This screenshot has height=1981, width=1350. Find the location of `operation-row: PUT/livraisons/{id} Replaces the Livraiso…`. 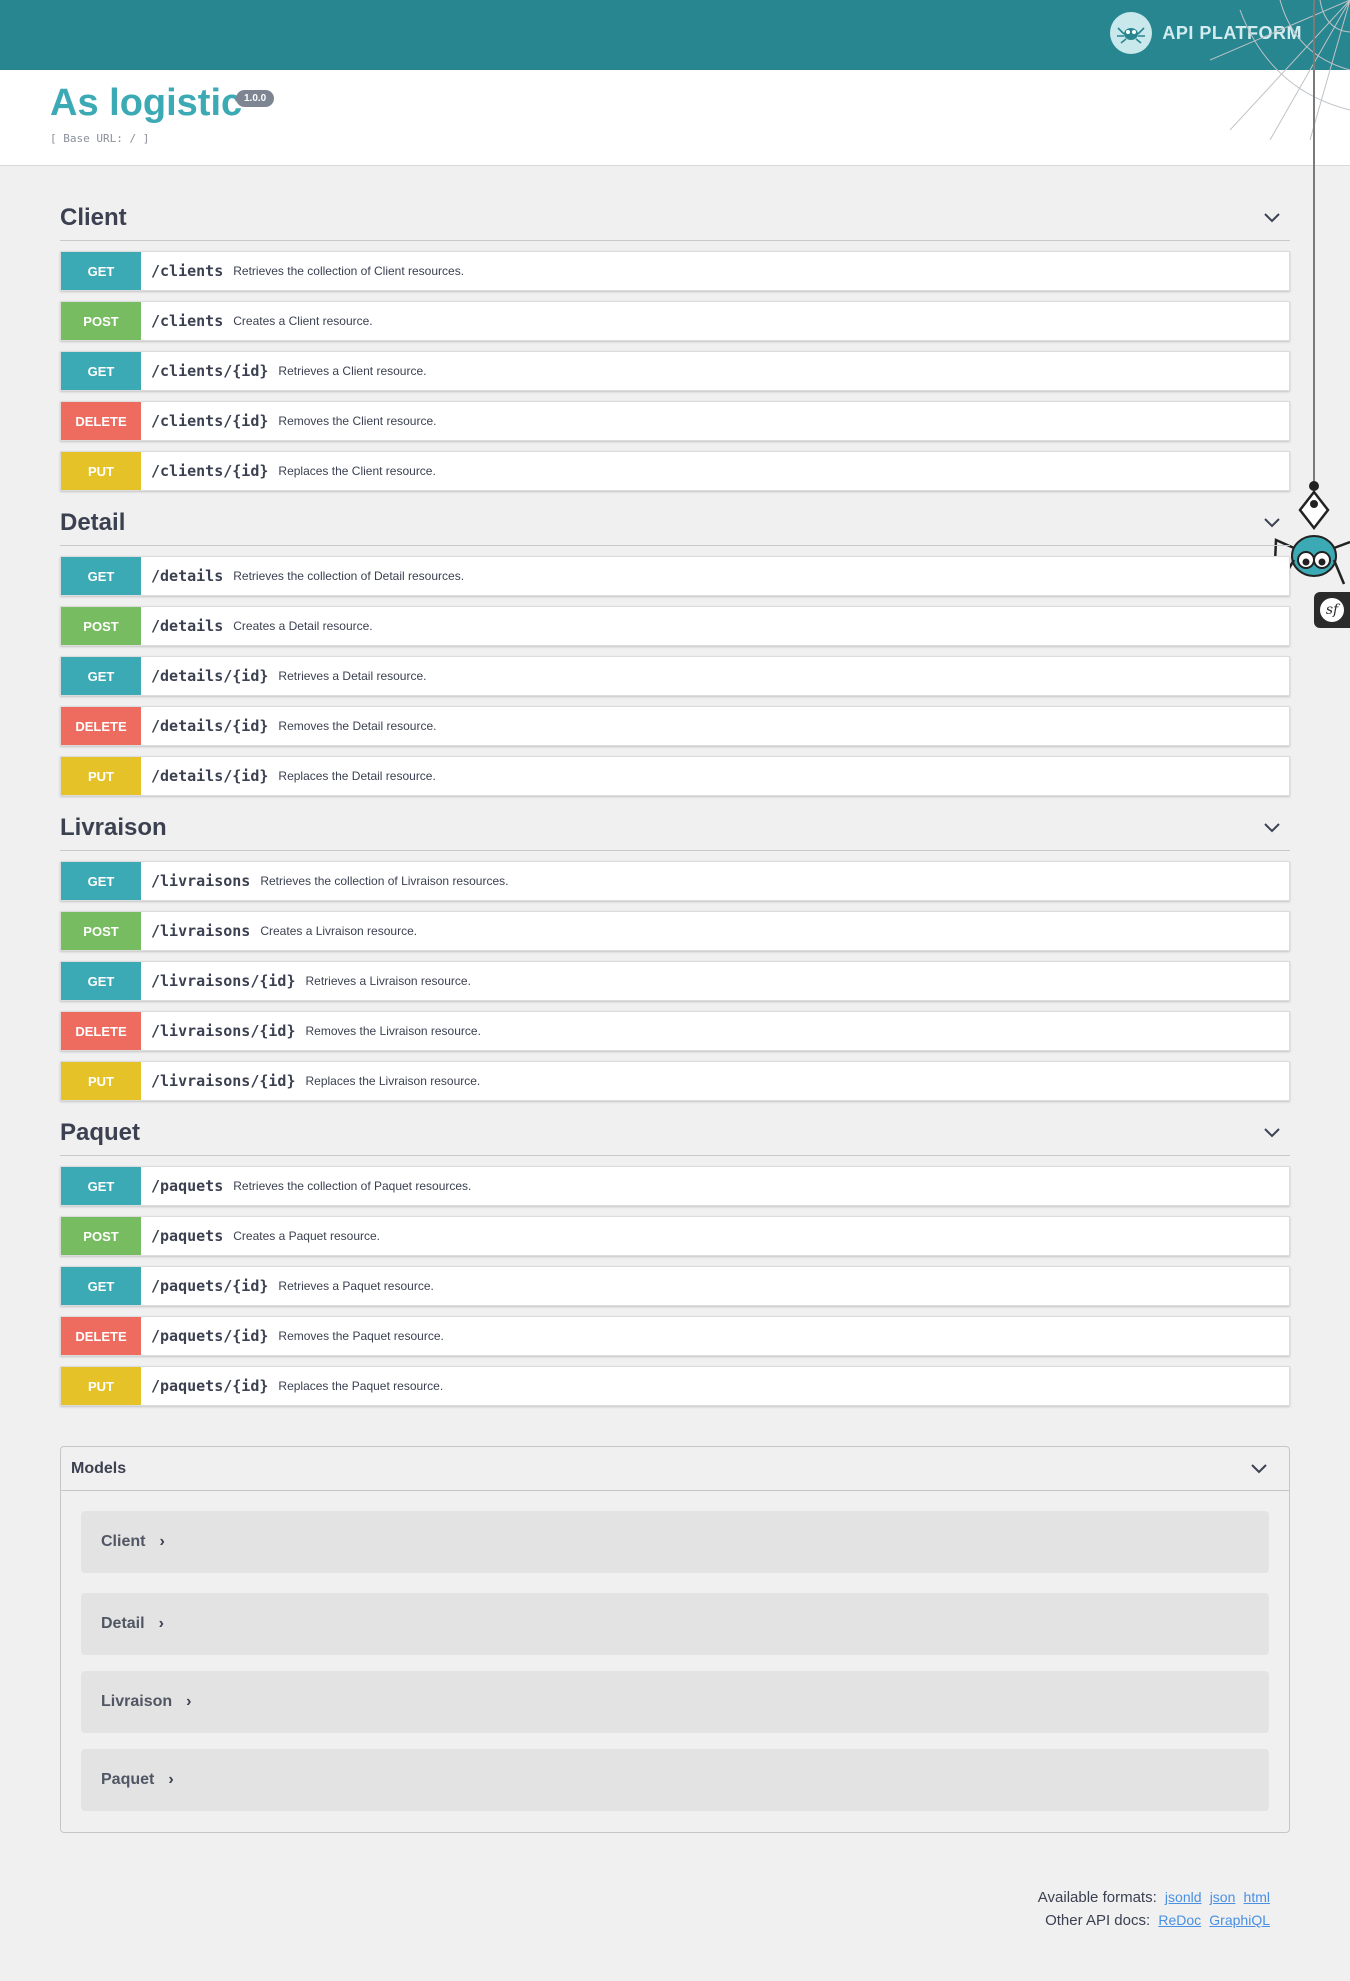

operation-row: PUT/livraisons/{id} Replaces the Livraiso… is located at coordinates (675, 1081).